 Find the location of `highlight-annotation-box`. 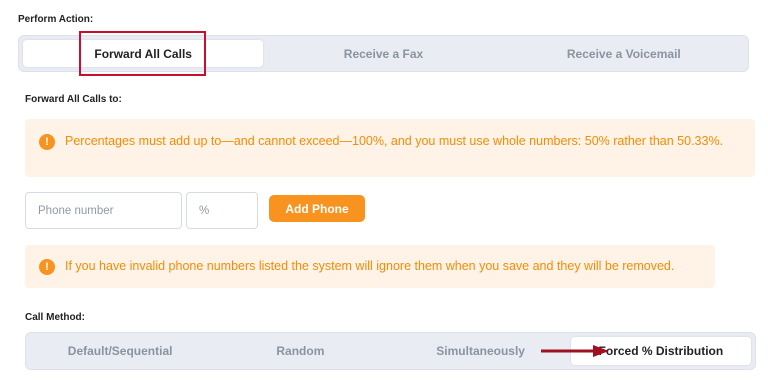

highlight-annotation-box is located at coordinates (142, 53).